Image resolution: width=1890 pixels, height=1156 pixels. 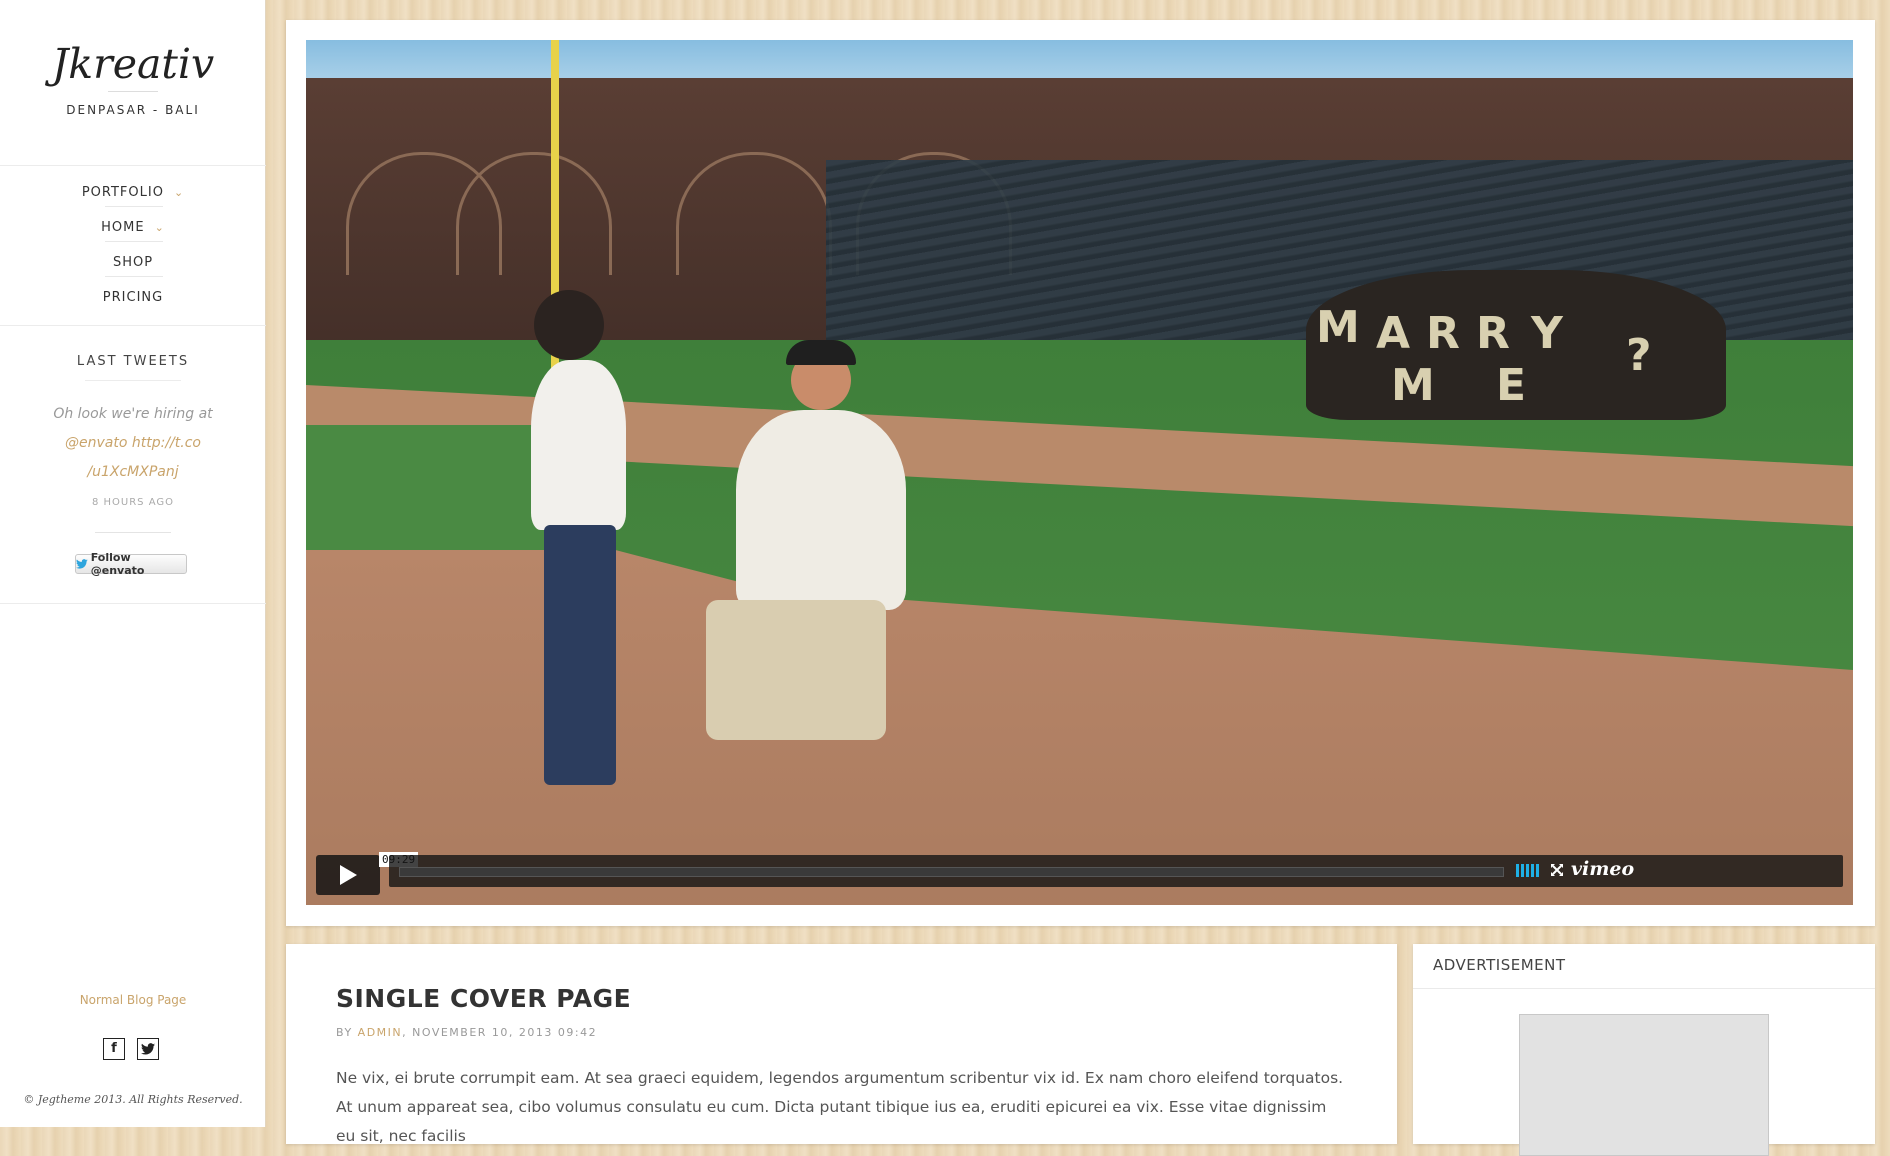 What do you see at coordinates (821, 510) in the screenshot?
I see `video-scene-person-jersey` at bounding box center [821, 510].